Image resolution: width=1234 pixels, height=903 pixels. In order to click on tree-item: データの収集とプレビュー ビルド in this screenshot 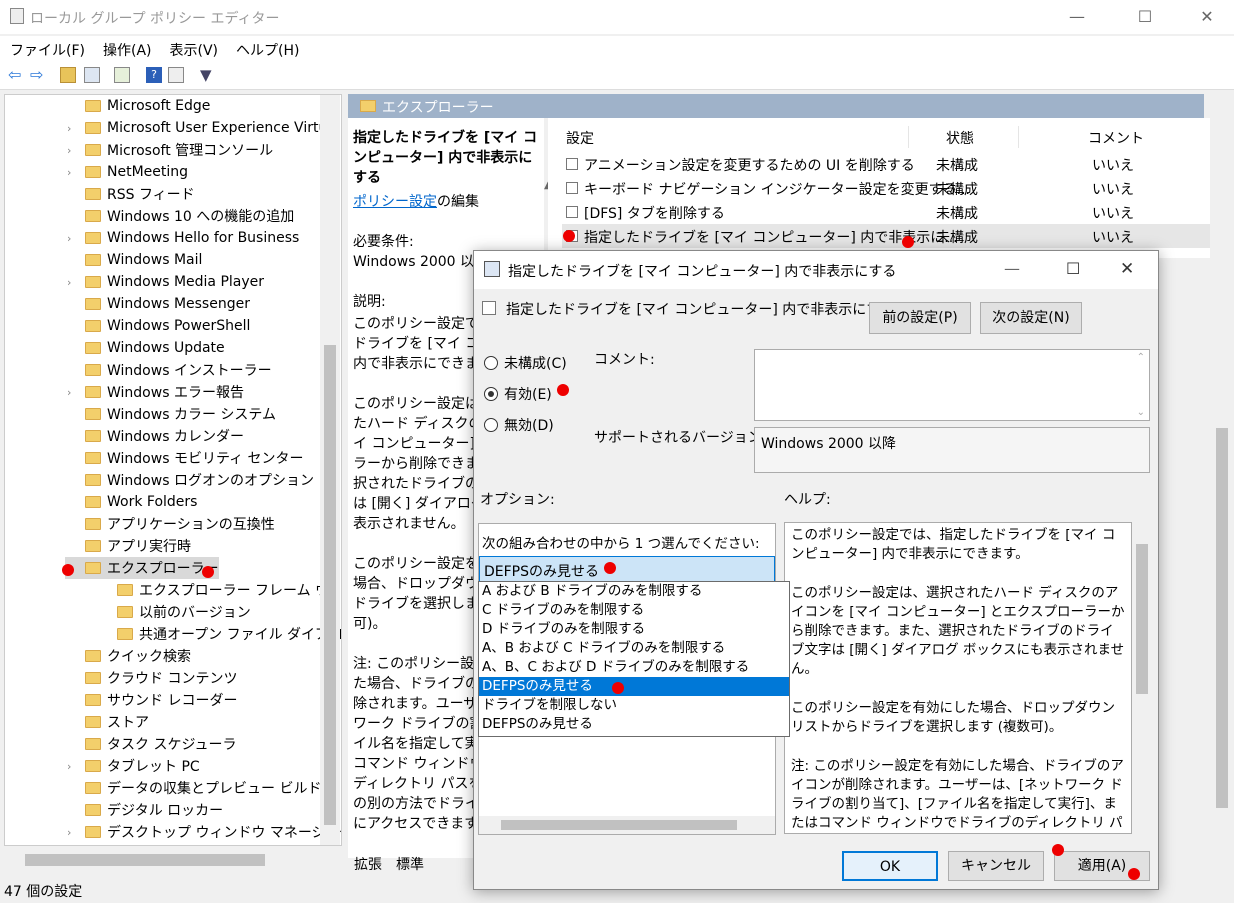, I will do `click(195, 788)`.